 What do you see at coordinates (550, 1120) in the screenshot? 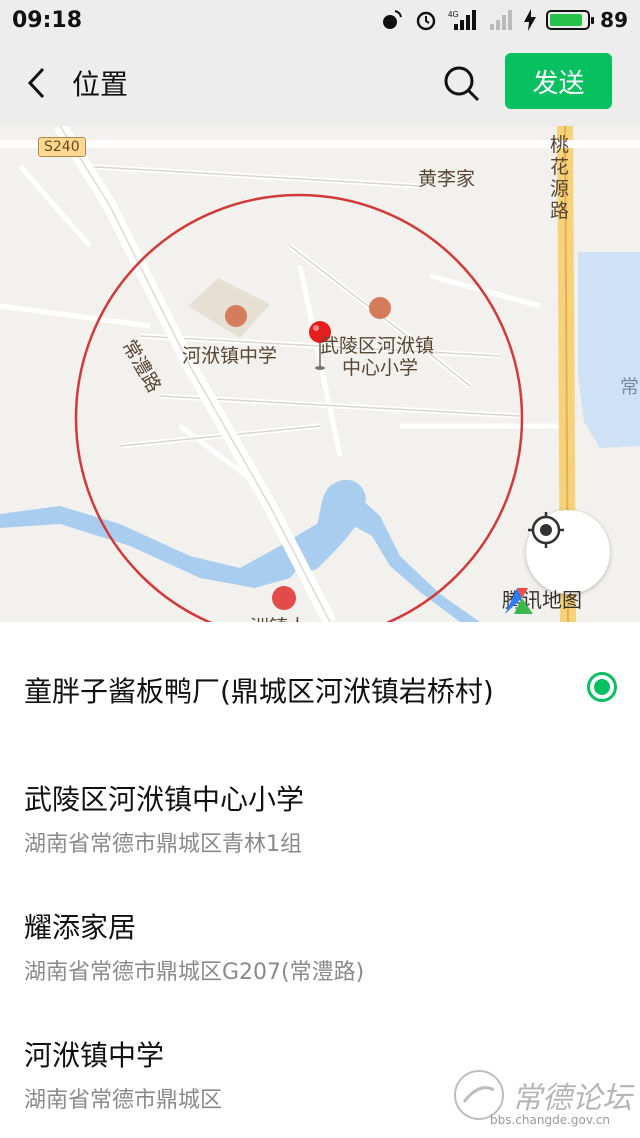
I see `watermark-url: bbs.changde.gov.cn` at bounding box center [550, 1120].